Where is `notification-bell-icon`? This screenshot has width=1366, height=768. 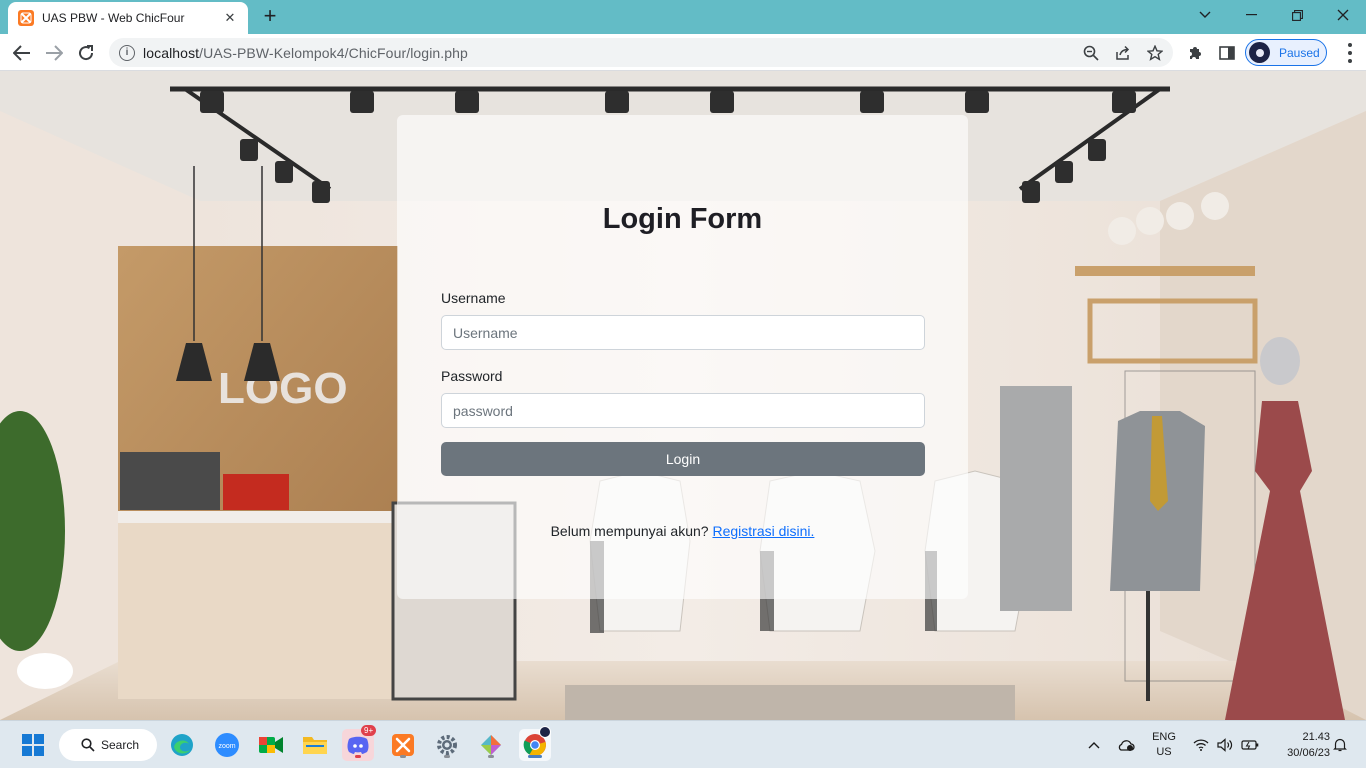 notification-bell-icon is located at coordinates (1340, 744).